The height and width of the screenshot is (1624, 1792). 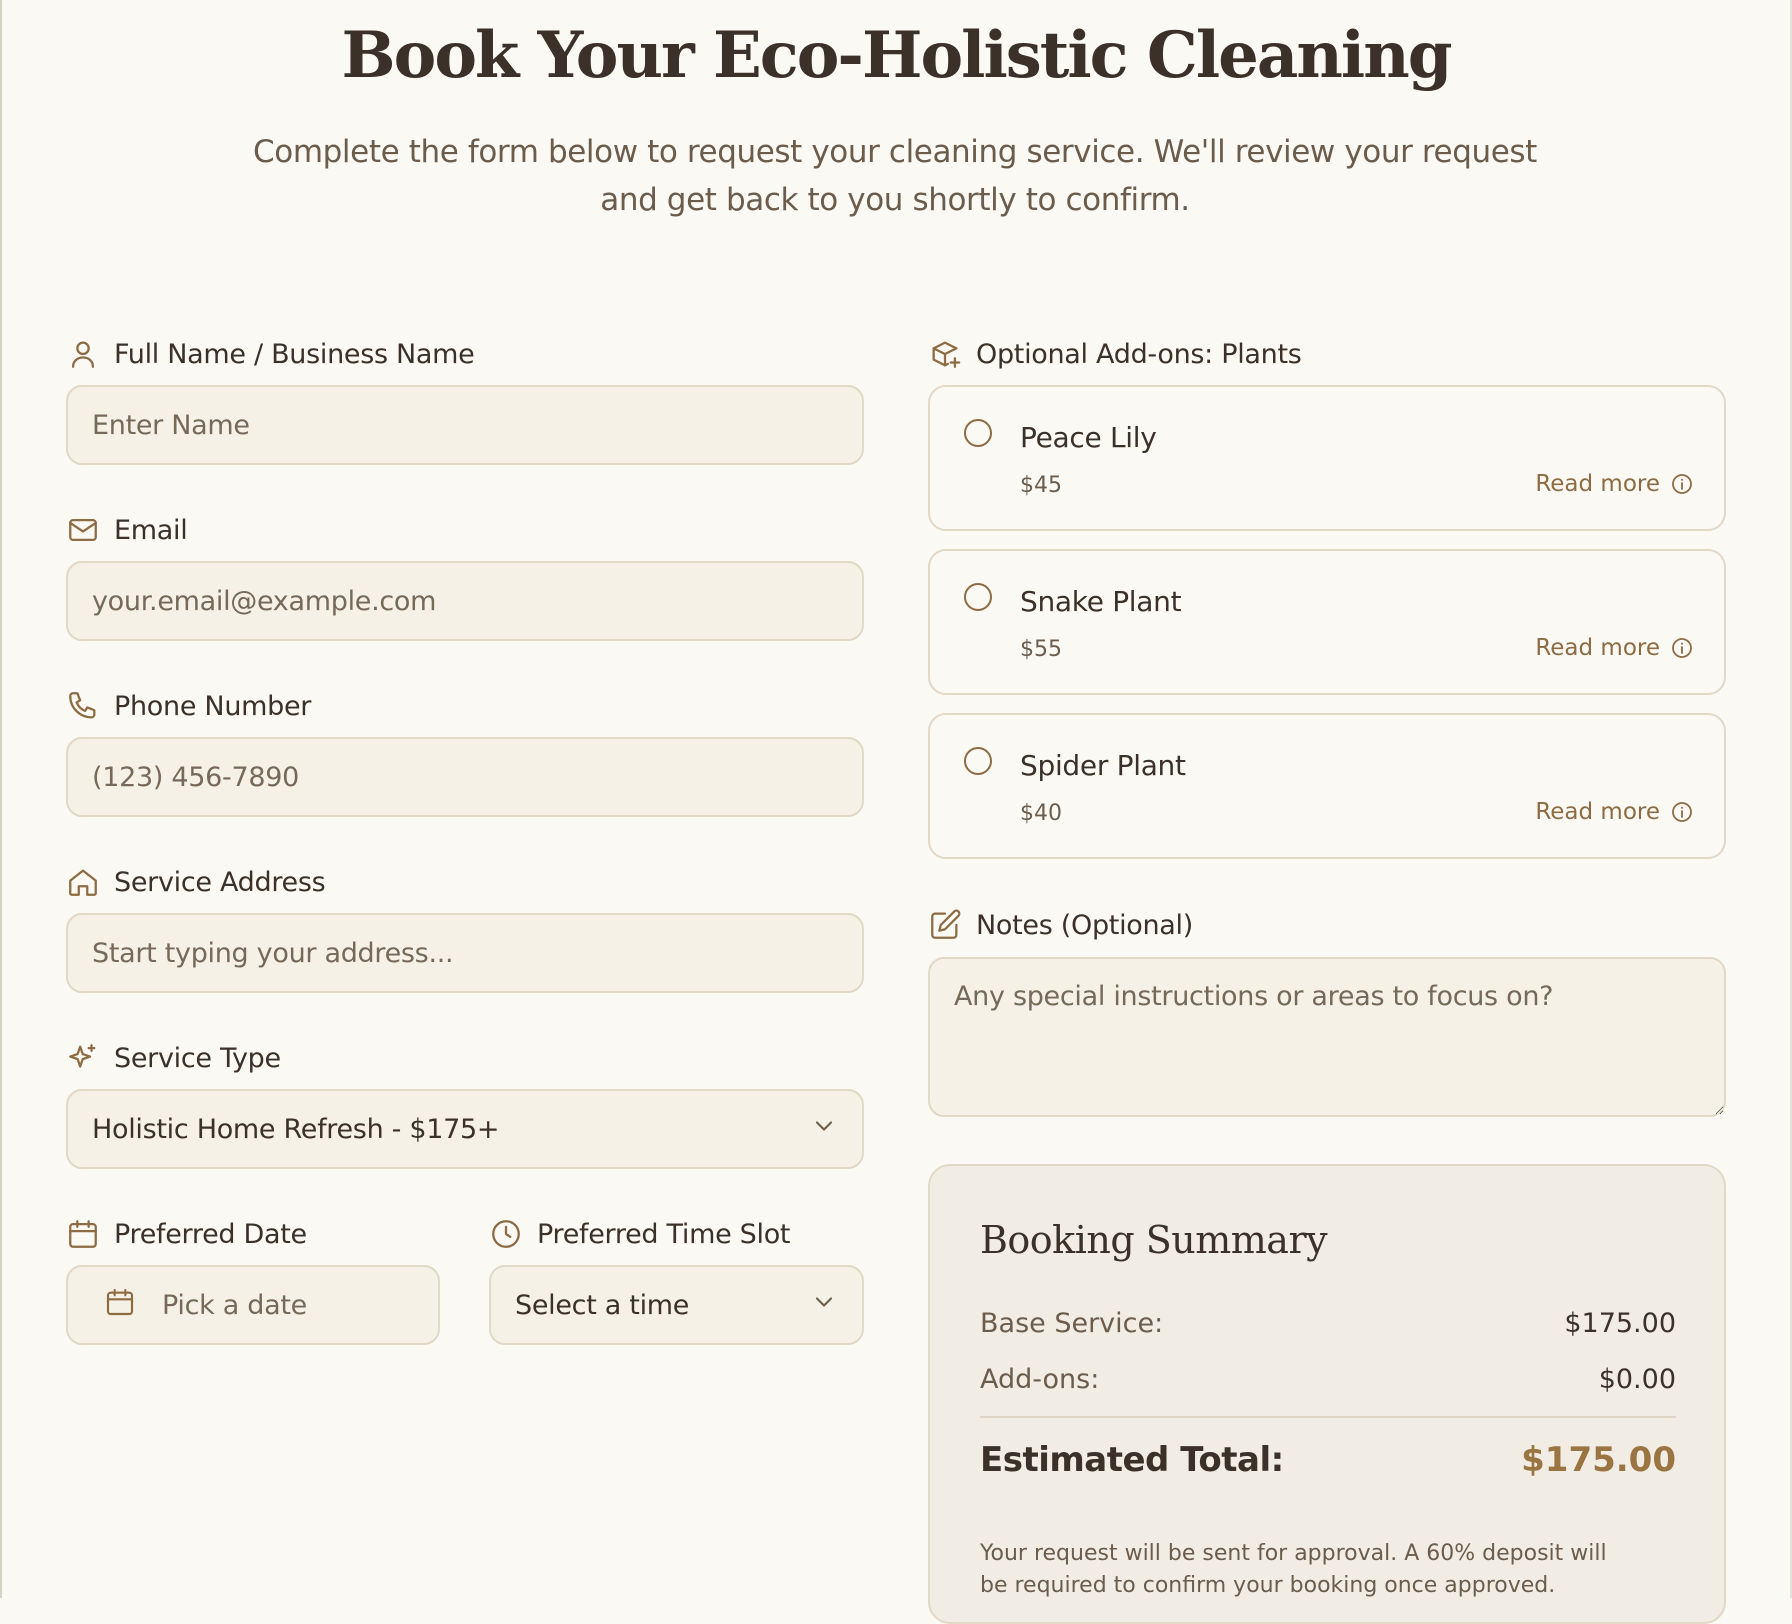 What do you see at coordinates (1, 799) in the screenshot?
I see `page-left-border` at bounding box center [1, 799].